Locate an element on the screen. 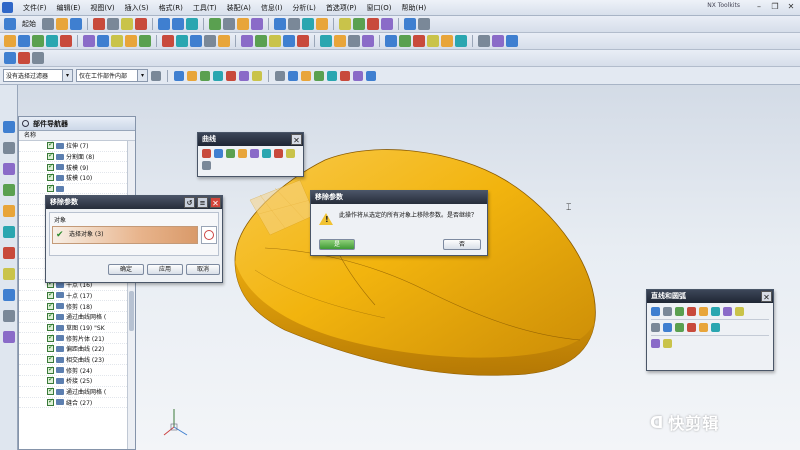 Image resolution: width=800 pixels, height=450 pixels. minimize-icon: – is located at coordinates (759, 7).